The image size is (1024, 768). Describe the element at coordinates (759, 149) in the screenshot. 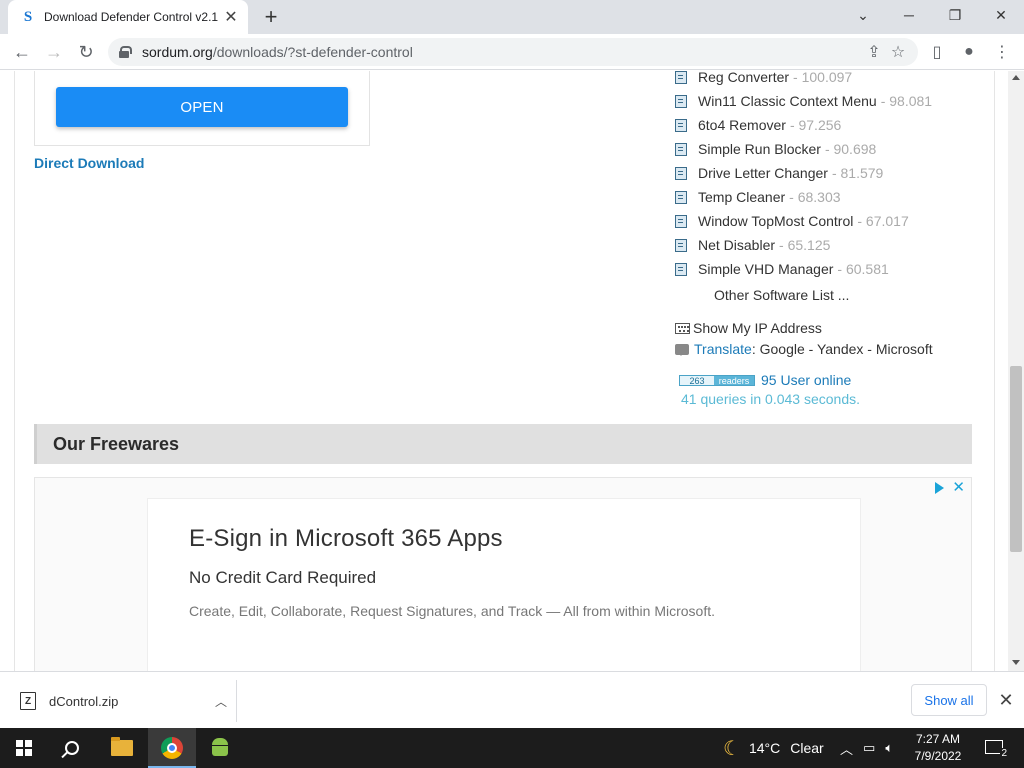

I see `software-name: Simple Run Blocker` at that location.